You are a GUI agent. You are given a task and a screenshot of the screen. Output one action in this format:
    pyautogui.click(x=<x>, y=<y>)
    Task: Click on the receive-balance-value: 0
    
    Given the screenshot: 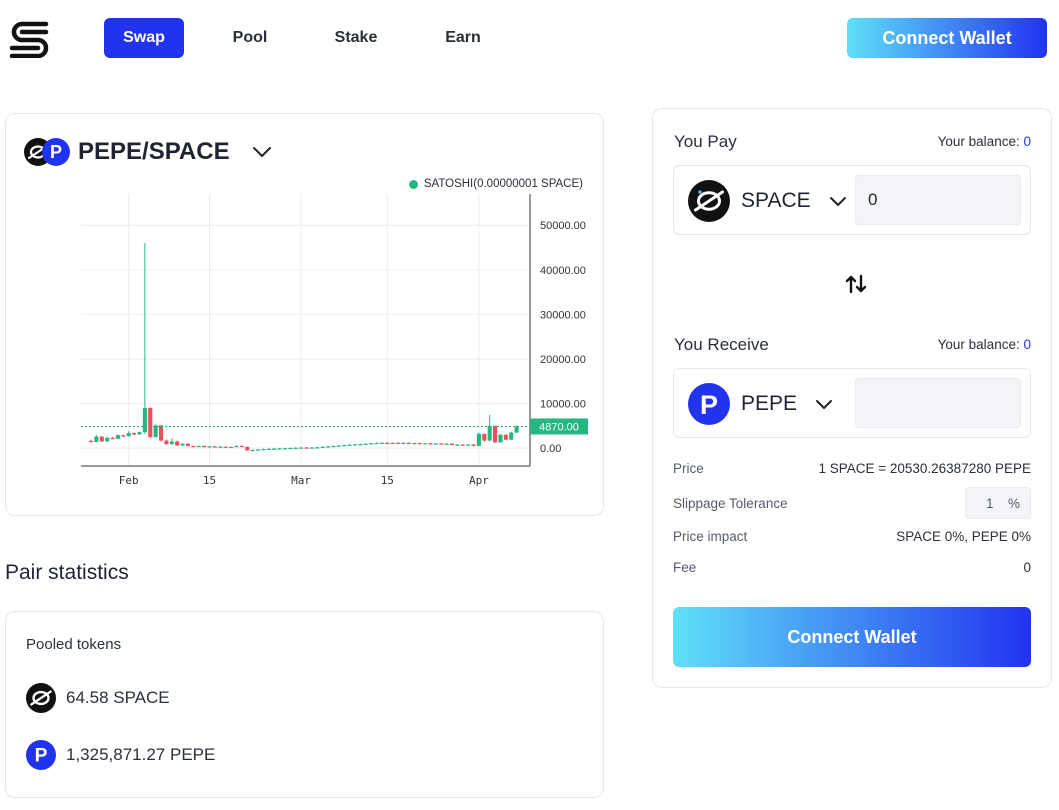 What is the action you would take?
    pyautogui.click(x=1027, y=344)
    